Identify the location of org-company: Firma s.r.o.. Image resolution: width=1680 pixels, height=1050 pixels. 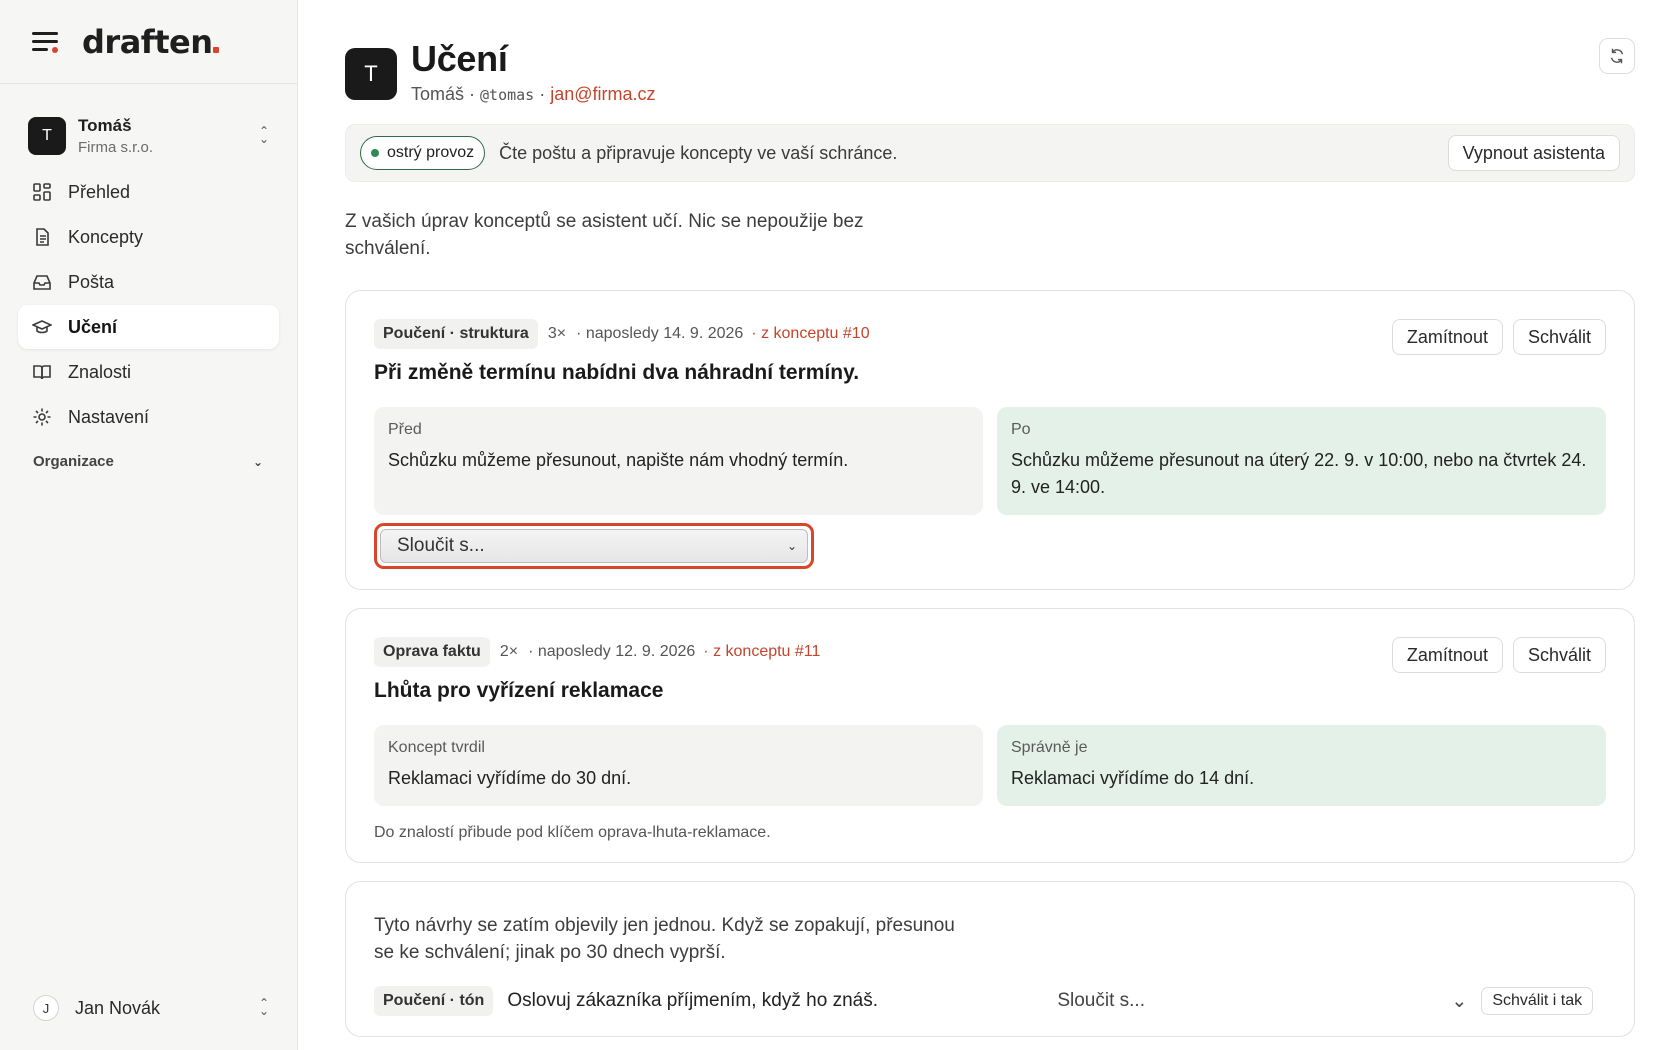
(116, 147).